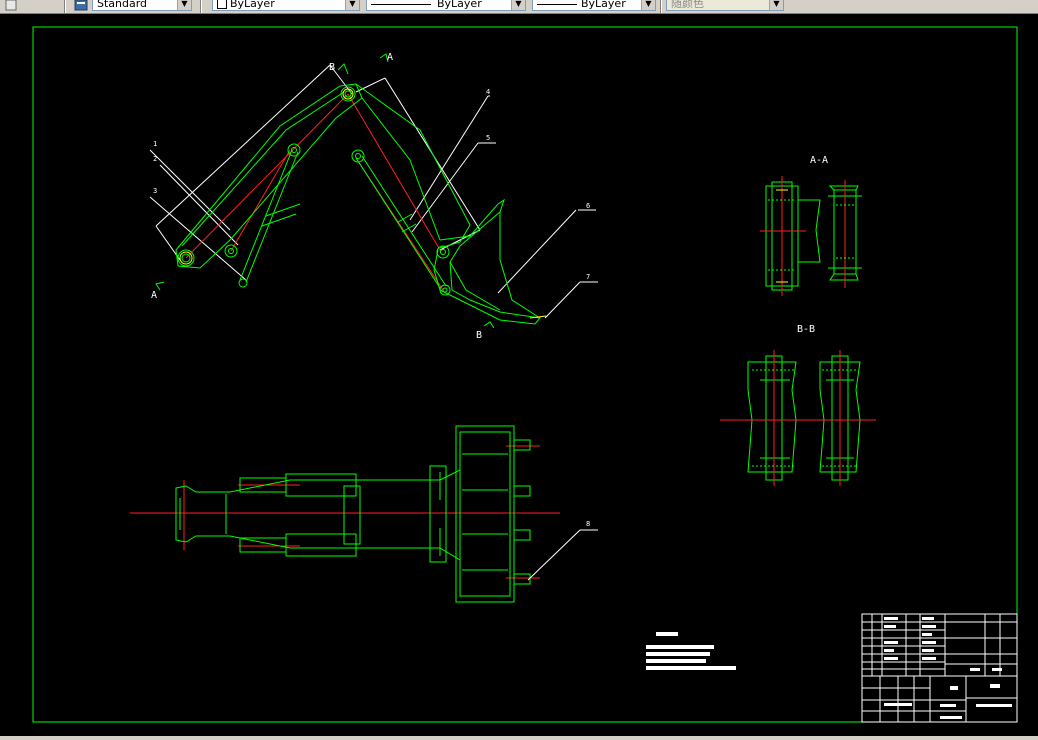 Image resolution: width=1038 pixels, height=740 pixels. I want to click on balloon-labels: 1 2 3 4 5 6 7, so click(371, 184).